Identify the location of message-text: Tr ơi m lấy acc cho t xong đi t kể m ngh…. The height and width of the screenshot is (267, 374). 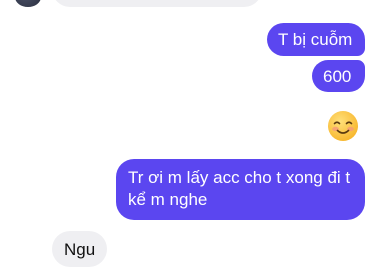
(239, 188).